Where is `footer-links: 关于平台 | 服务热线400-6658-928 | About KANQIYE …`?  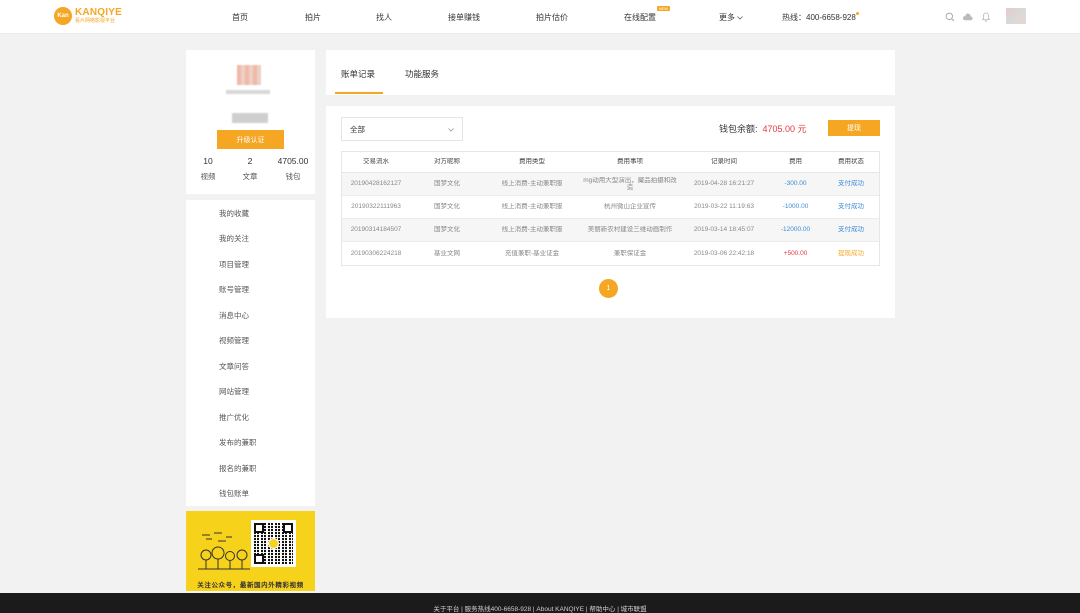
footer-links: 关于平台 | 服务热线400-6658-928 | About KANQIYE … is located at coordinates (540, 603).